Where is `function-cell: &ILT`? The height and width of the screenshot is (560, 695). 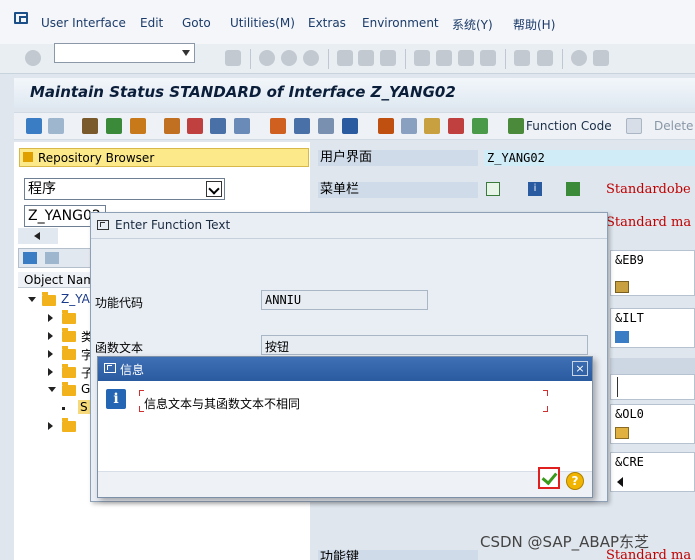 function-cell: &ILT is located at coordinates (652, 328).